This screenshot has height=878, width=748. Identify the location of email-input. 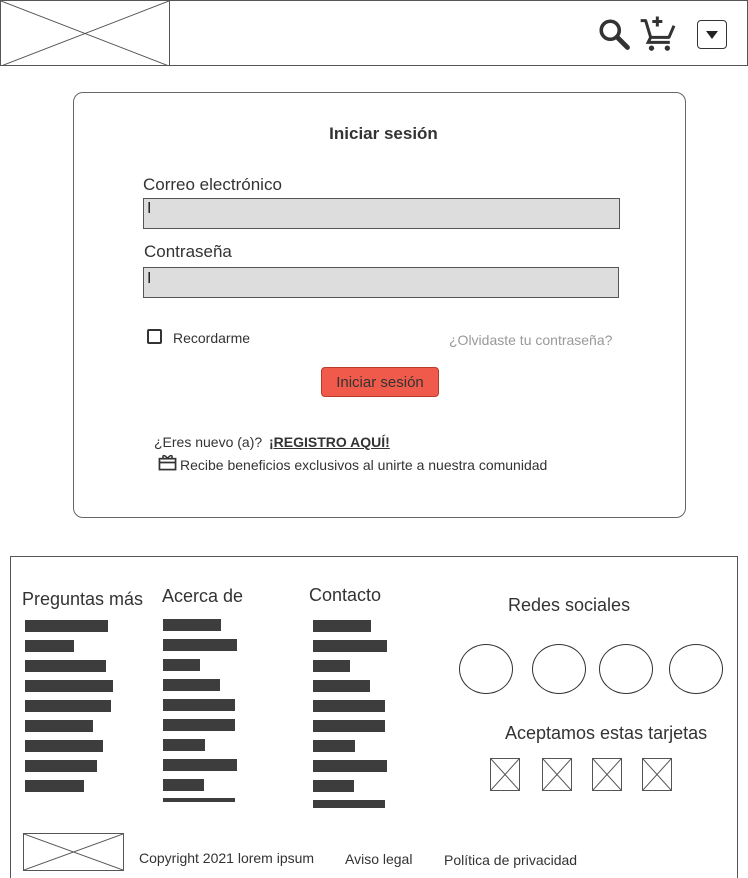
(381, 213).